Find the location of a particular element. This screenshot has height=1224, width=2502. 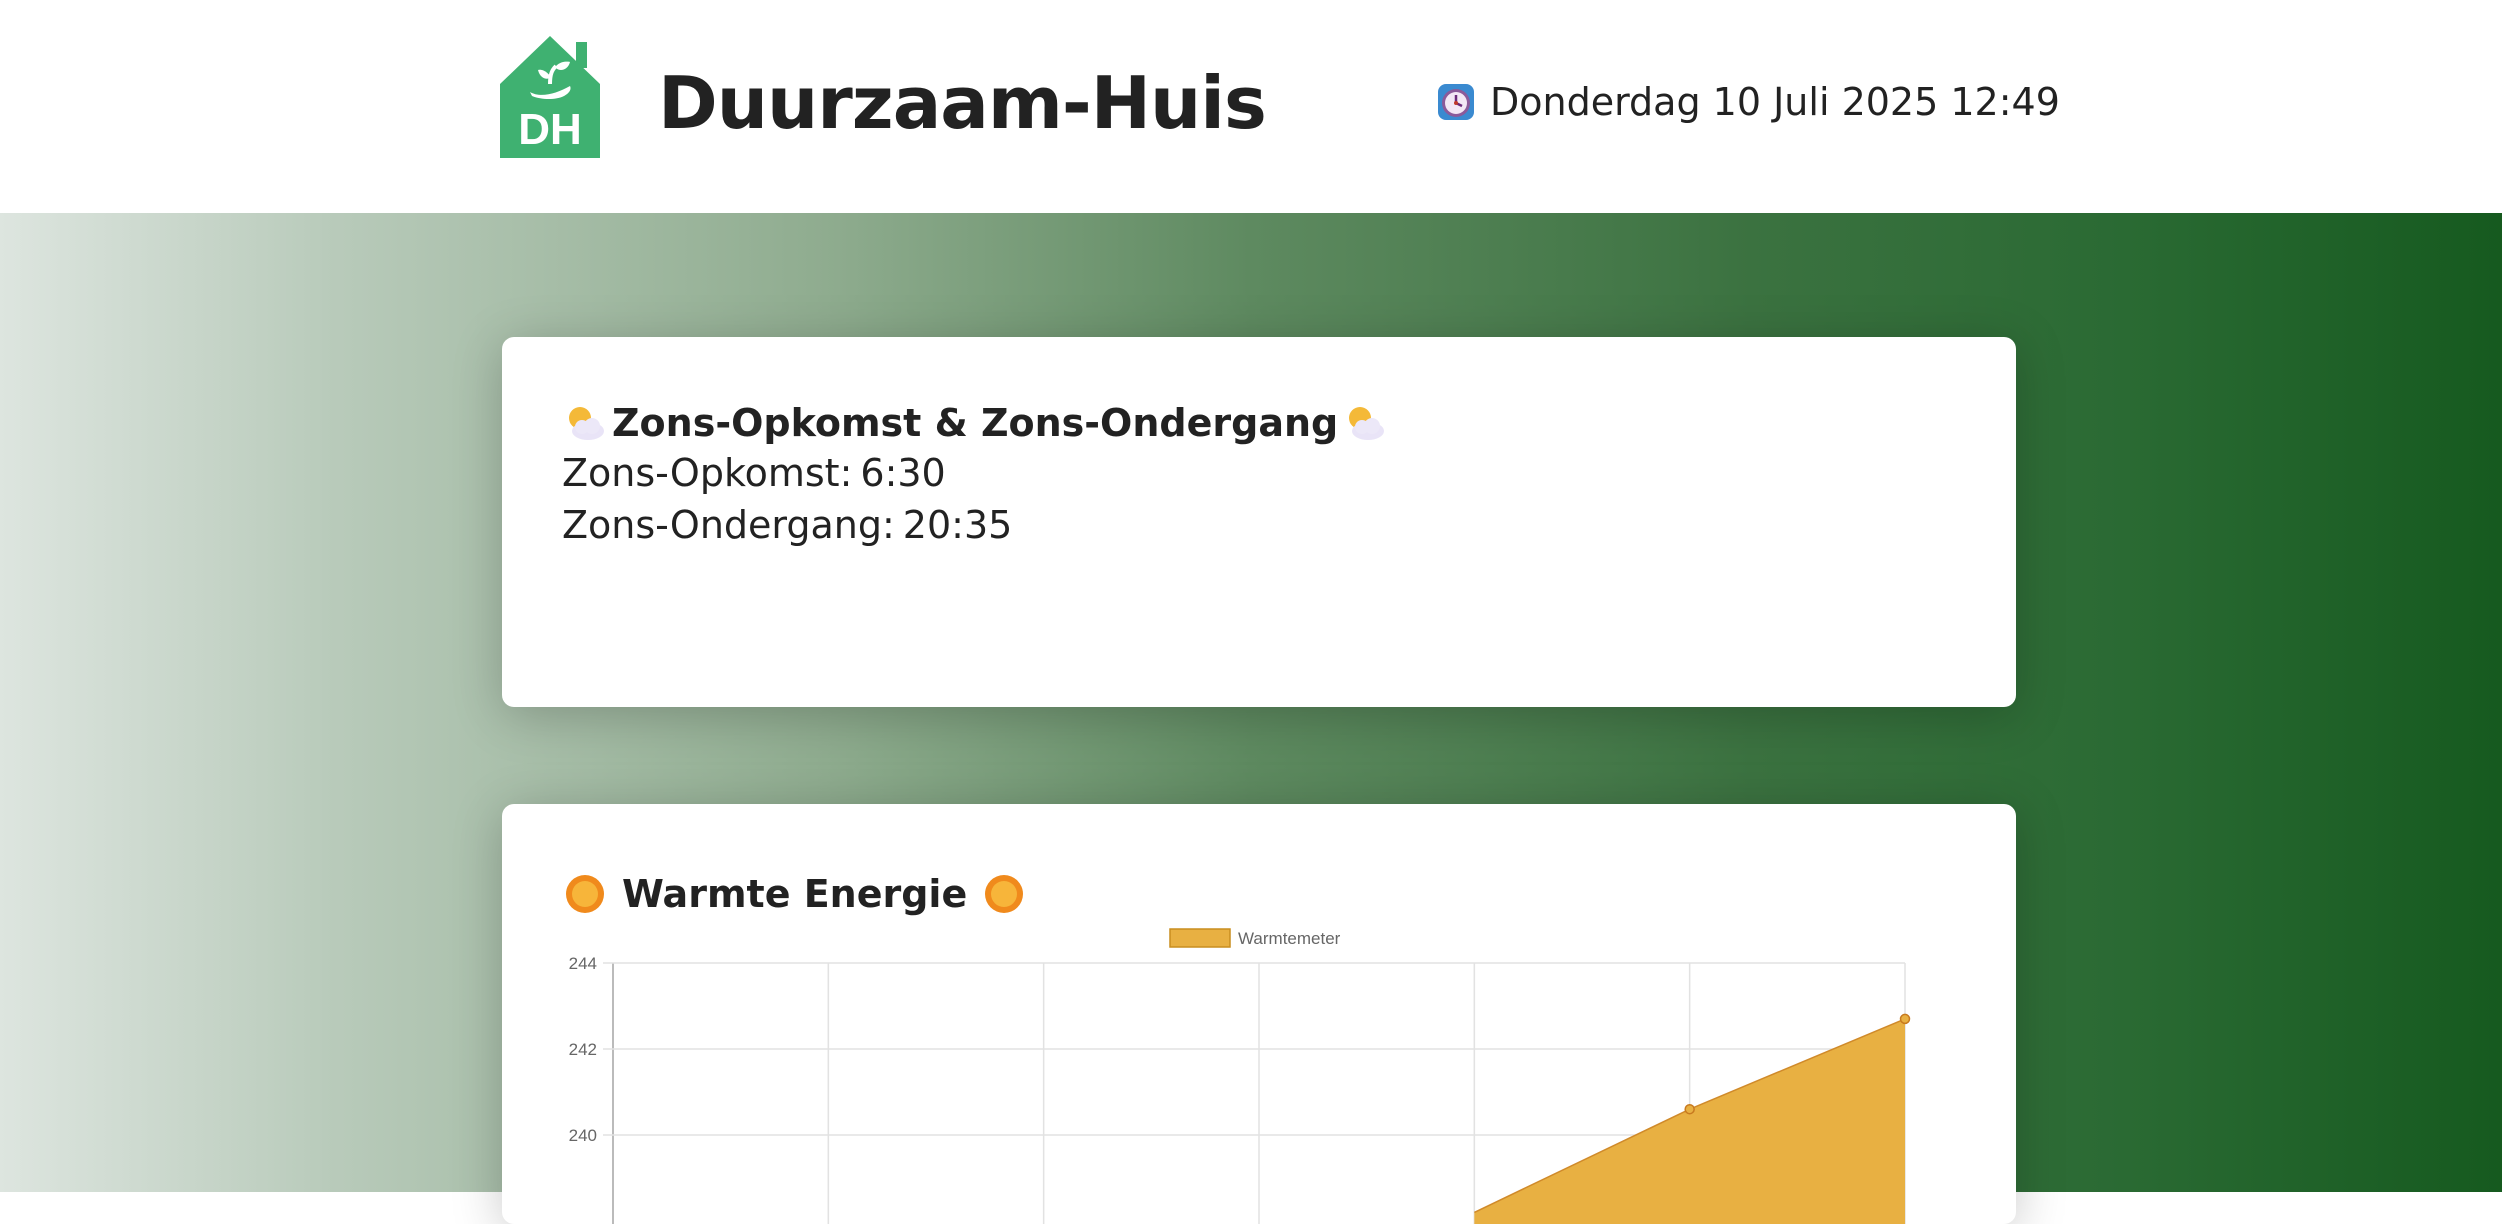

chart-y-ticks: 244 242 240 is located at coordinates (583, 1049).